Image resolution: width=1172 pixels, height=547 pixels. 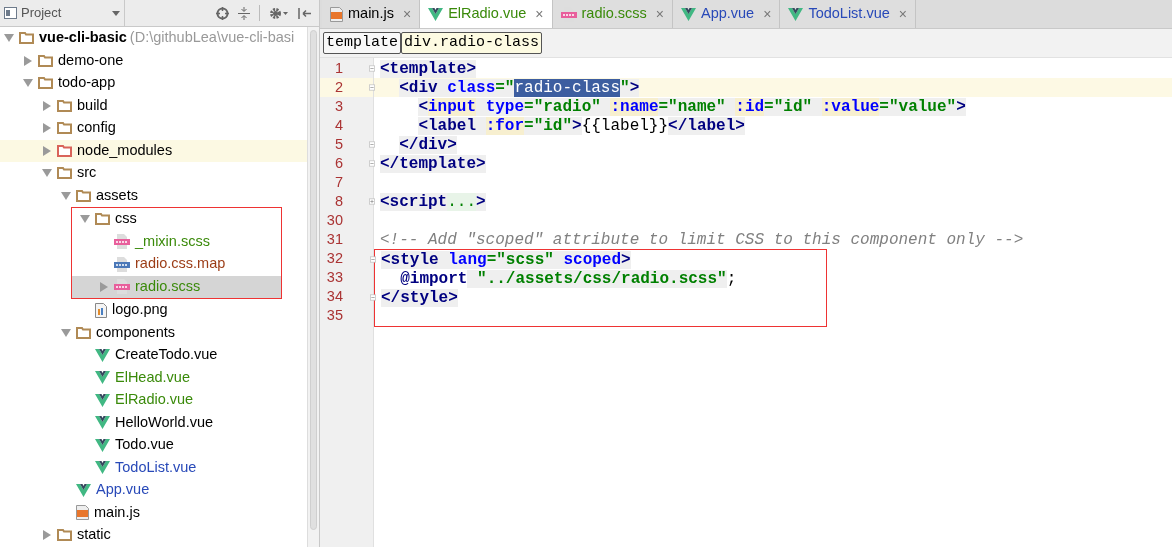 What do you see at coordinates (338, 87) in the screenshot?
I see `line-number: 2` at bounding box center [338, 87].